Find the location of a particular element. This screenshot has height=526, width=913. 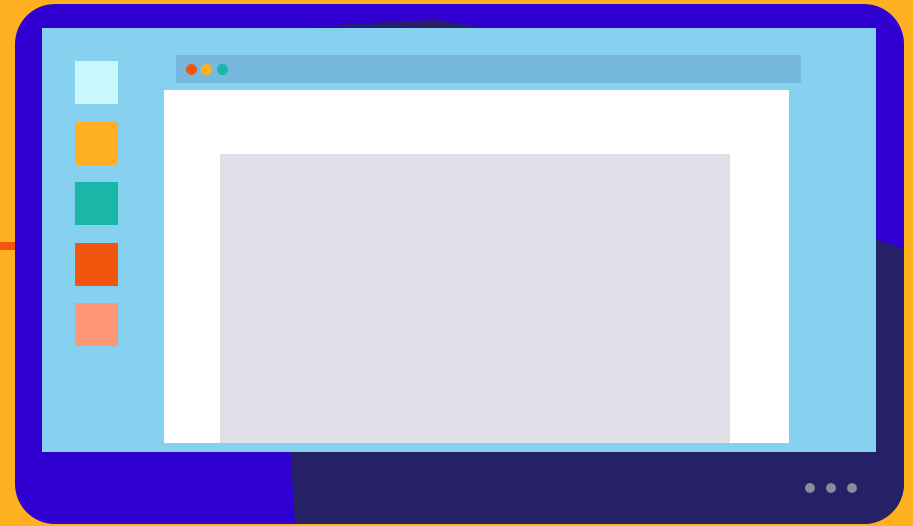

swatch-teal is located at coordinates (96, 203).